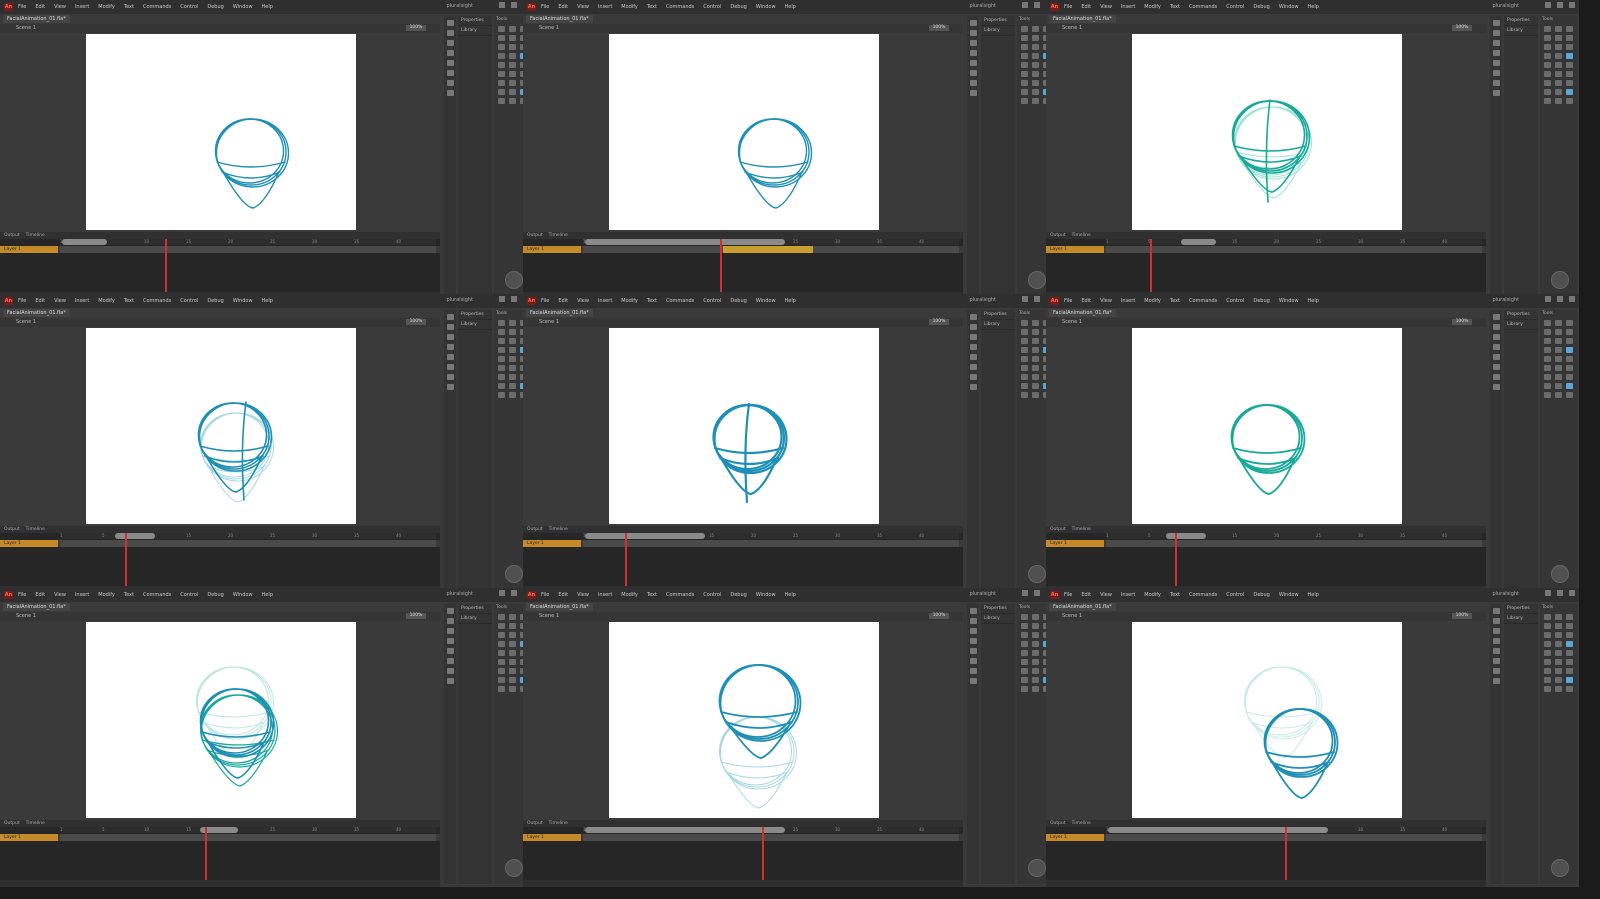 The image size is (1600, 899). I want to click on menu-item: Text, so click(1175, 301).